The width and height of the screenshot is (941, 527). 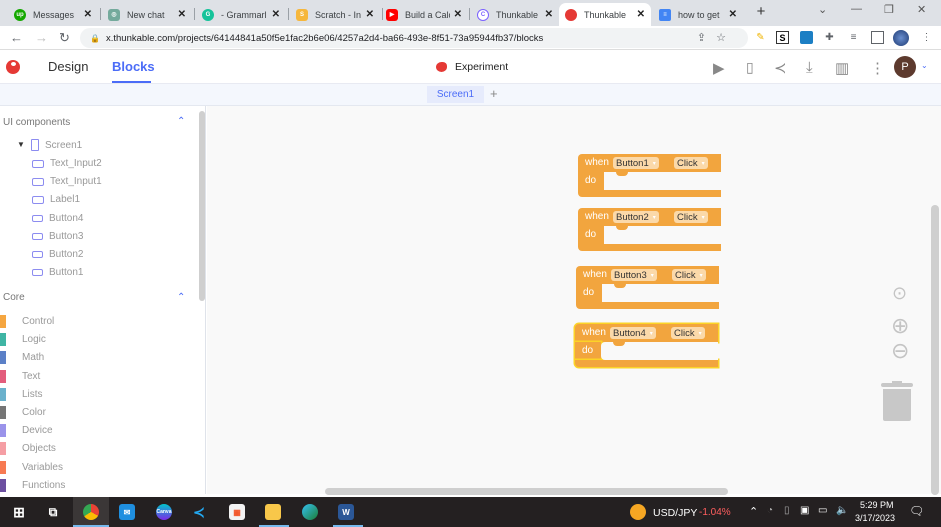 What do you see at coordinates (335, 14) in the screenshot?
I see `browser-tab-scratch: S Scratch - In ✕` at bounding box center [335, 14].